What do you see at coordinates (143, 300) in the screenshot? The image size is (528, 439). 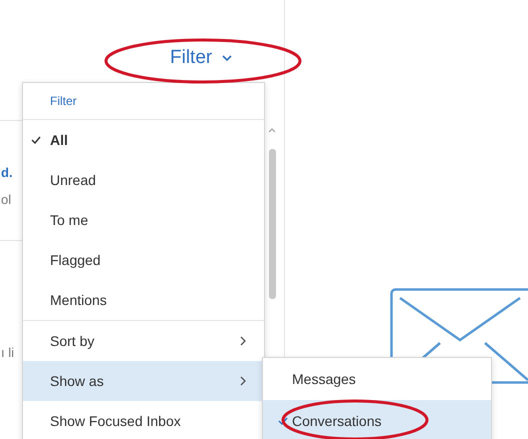 I see `menu-item: Mentions` at bounding box center [143, 300].